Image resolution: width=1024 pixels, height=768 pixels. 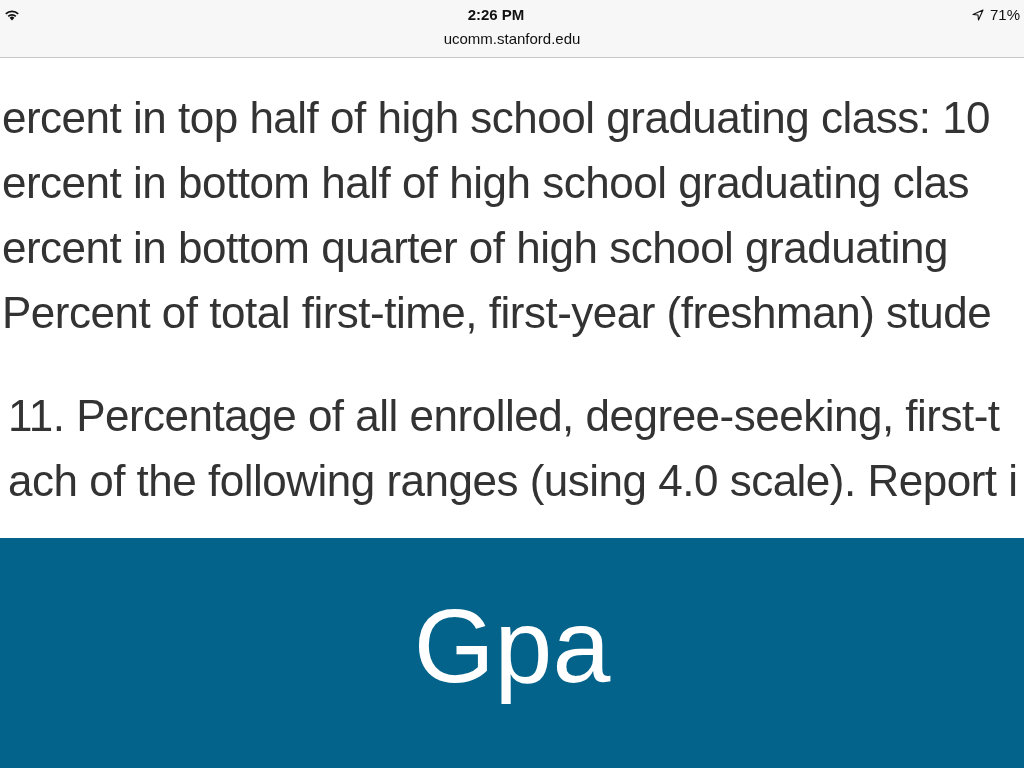 What do you see at coordinates (497, 313) in the screenshot?
I see `list-item-text: Percent of total first-time, first-year (freshman) stude` at bounding box center [497, 313].